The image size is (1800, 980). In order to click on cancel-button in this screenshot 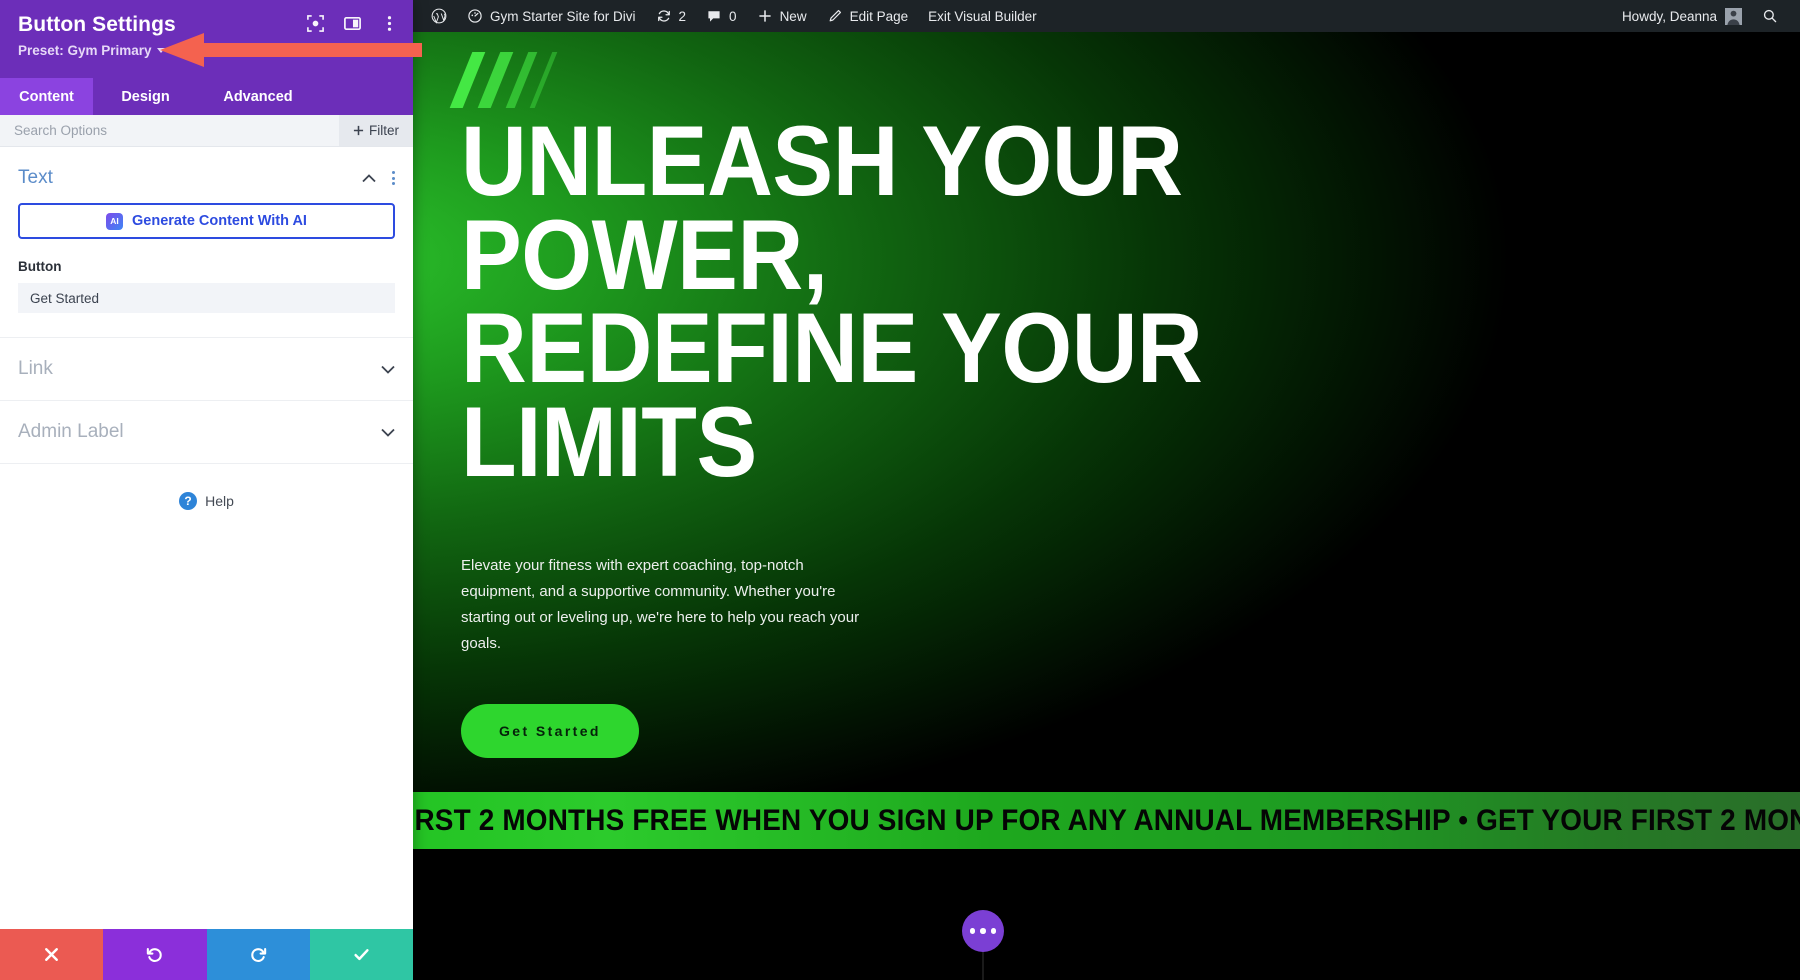, I will do `click(52, 954)`.